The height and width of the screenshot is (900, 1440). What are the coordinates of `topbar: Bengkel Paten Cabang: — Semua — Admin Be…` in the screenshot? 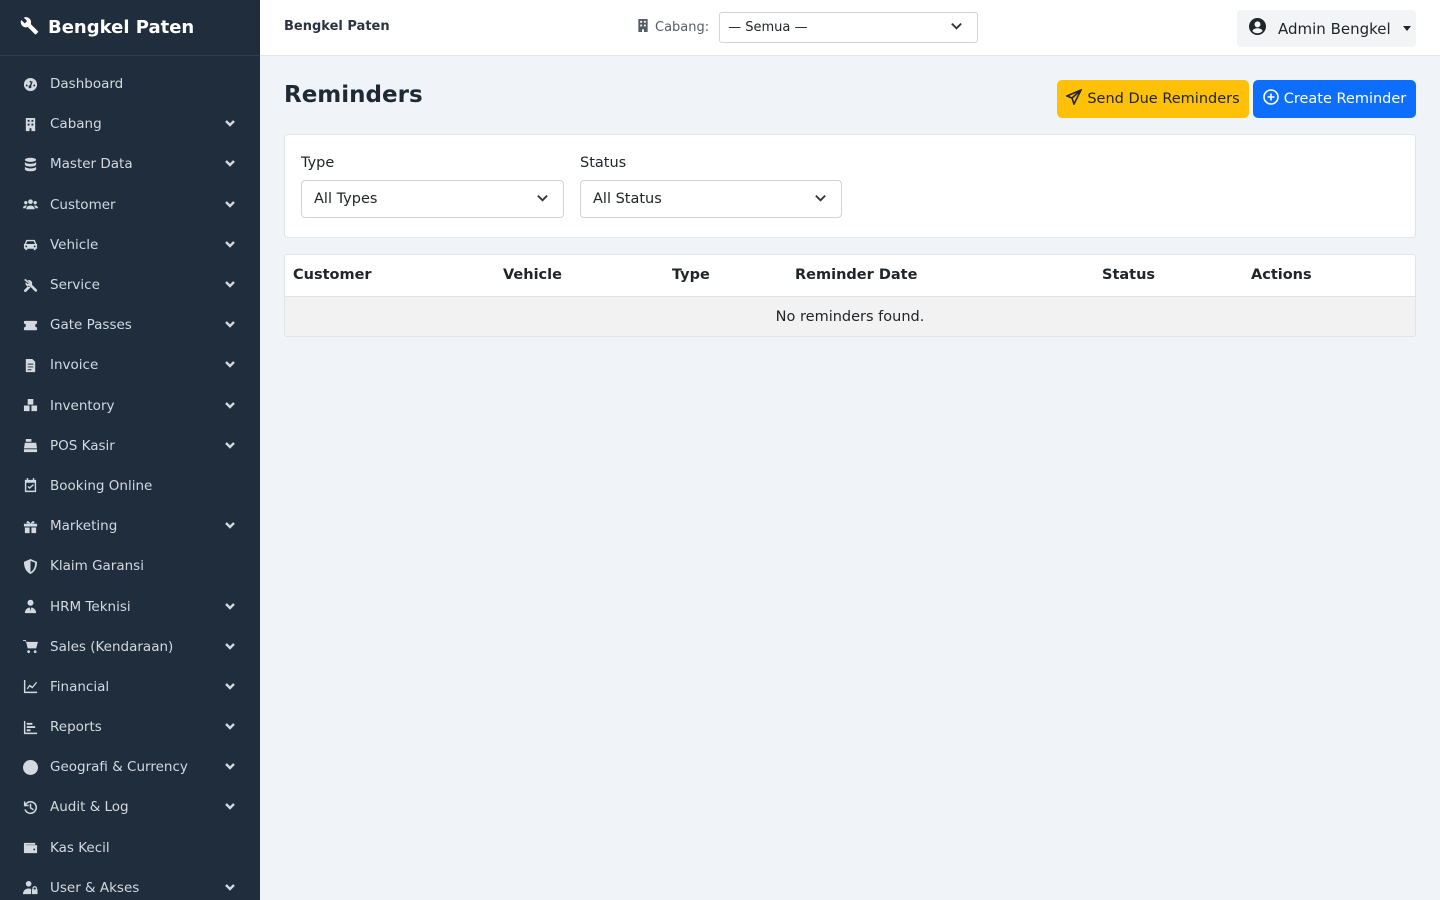 It's located at (850, 28).